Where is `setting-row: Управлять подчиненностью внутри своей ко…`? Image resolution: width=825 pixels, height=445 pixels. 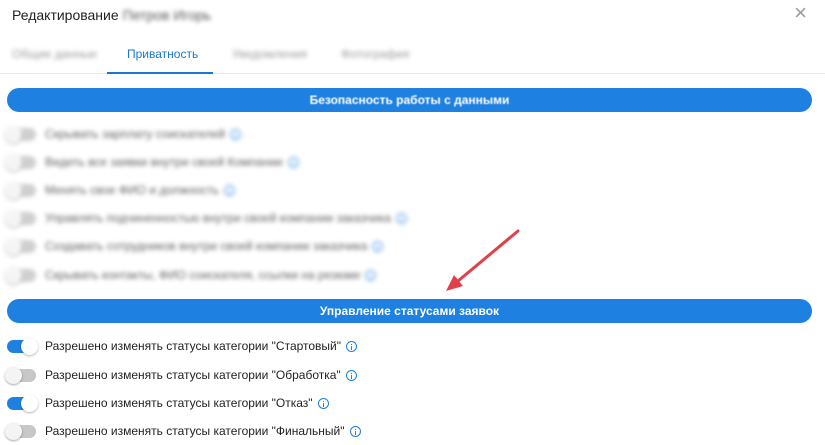 setting-row: Управлять подчиненностью внутри своей ко… is located at coordinates (206, 218).